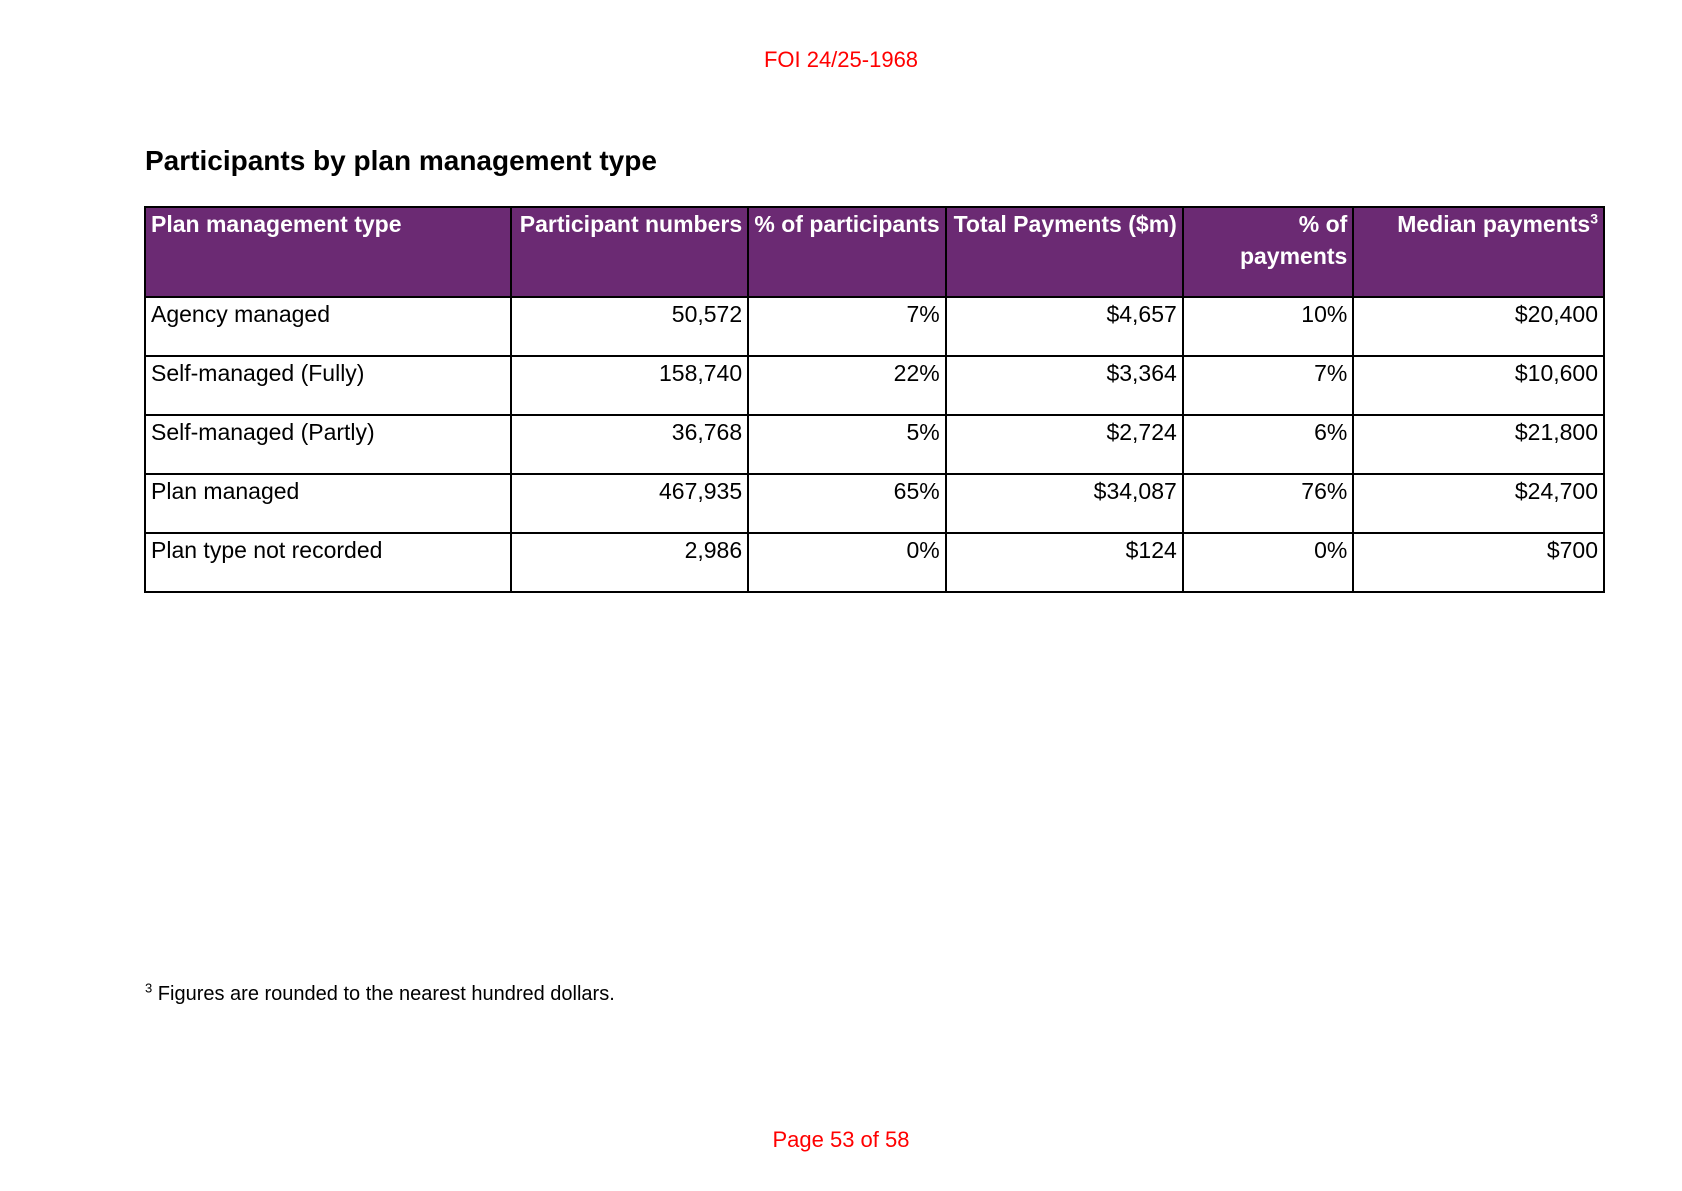 This screenshot has width=1682, height=1191. Describe the element at coordinates (1064, 562) in the screenshot. I see `cell-total-payments: $124` at that location.